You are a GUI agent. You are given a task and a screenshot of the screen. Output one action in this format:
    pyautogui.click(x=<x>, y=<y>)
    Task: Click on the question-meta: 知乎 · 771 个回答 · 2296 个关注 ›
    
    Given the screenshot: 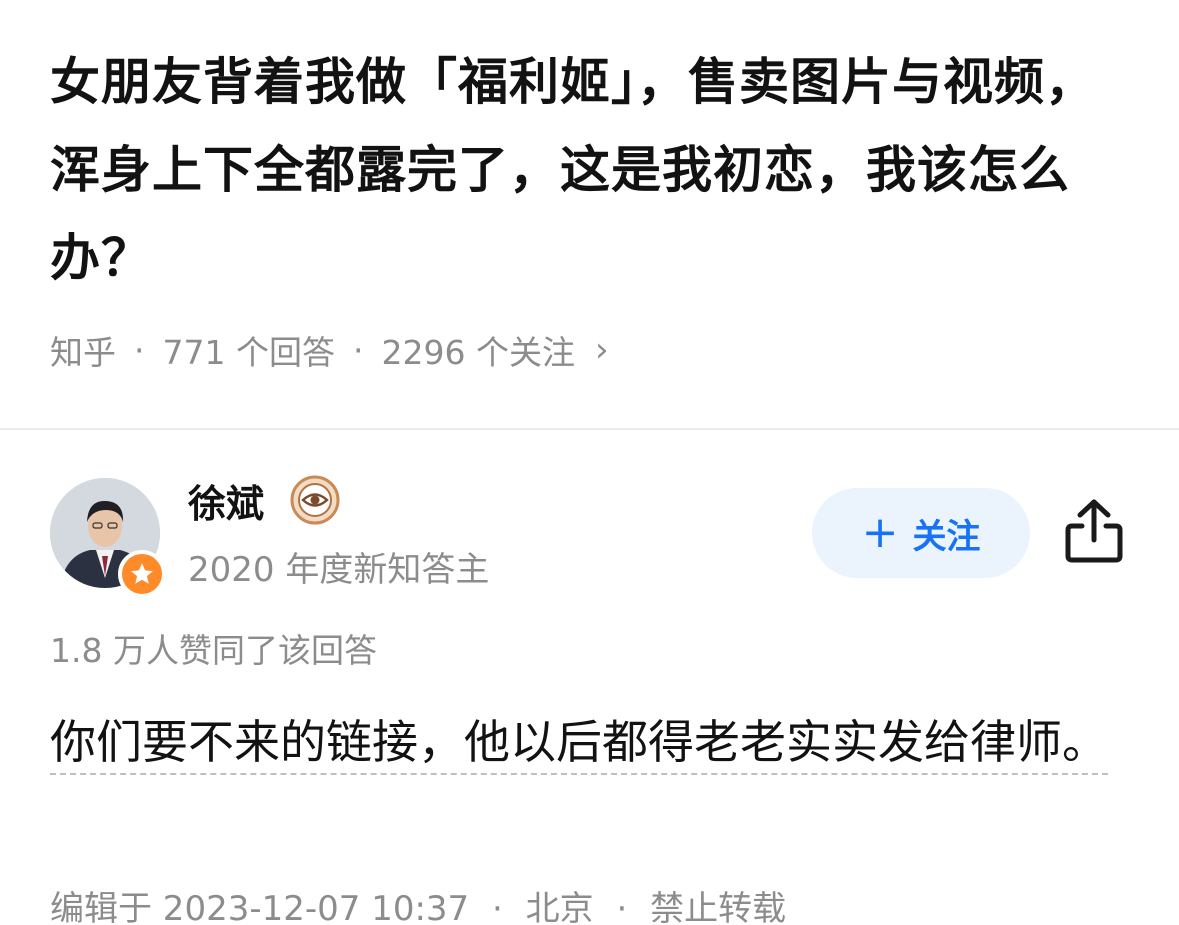 What is the action you would take?
    pyautogui.click(x=329, y=350)
    